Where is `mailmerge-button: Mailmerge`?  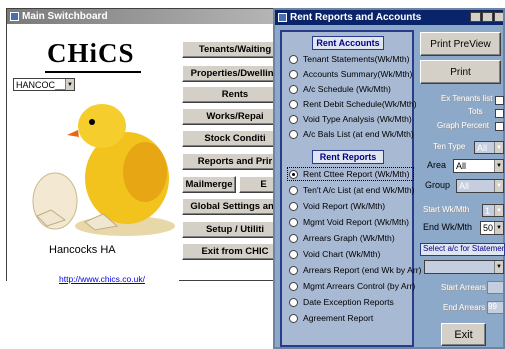
mailmerge-button: Mailmerge is located at coordinates (209, 184).